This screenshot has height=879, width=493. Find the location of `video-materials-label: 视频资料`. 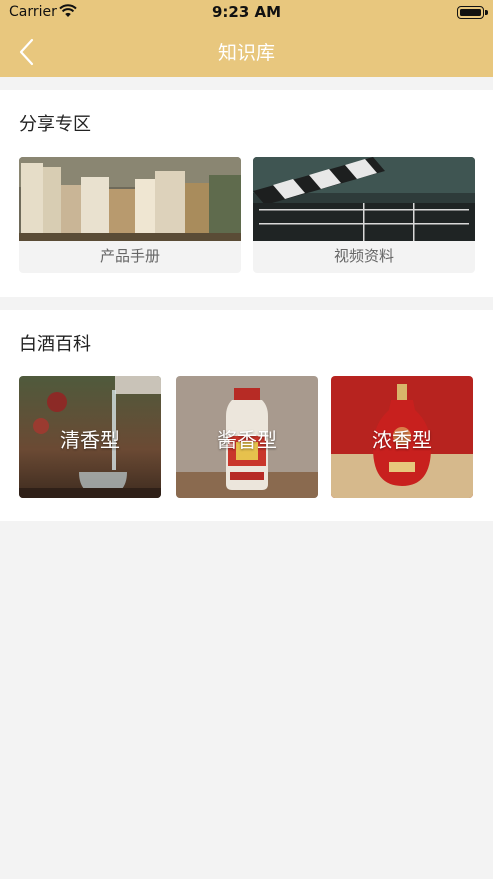

video-materials-label: 视频资料 is located at coordinates (363, 256).